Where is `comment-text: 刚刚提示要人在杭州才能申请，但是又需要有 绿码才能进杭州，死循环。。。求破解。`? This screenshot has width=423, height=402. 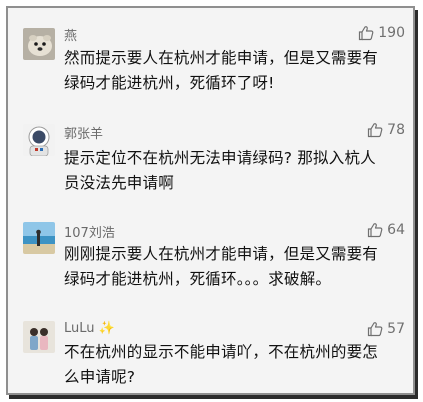 comment-text: 刚刚提示要人在杭州才能申请，但是又需要有 绿码才能进杭州，死循环。。。求破解。 is located at coordinates (236, 267).